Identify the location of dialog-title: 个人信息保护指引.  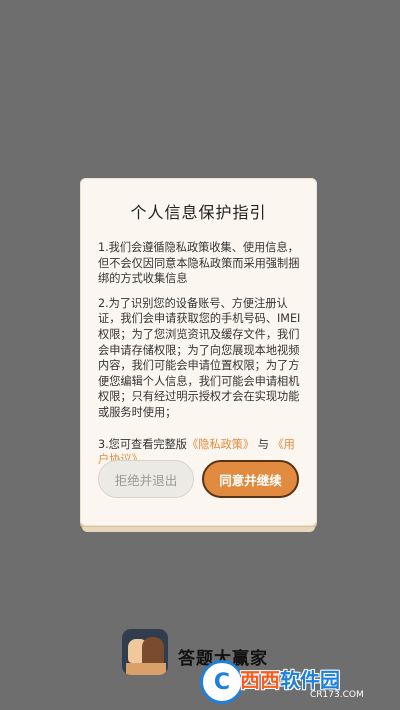
(198, 212).